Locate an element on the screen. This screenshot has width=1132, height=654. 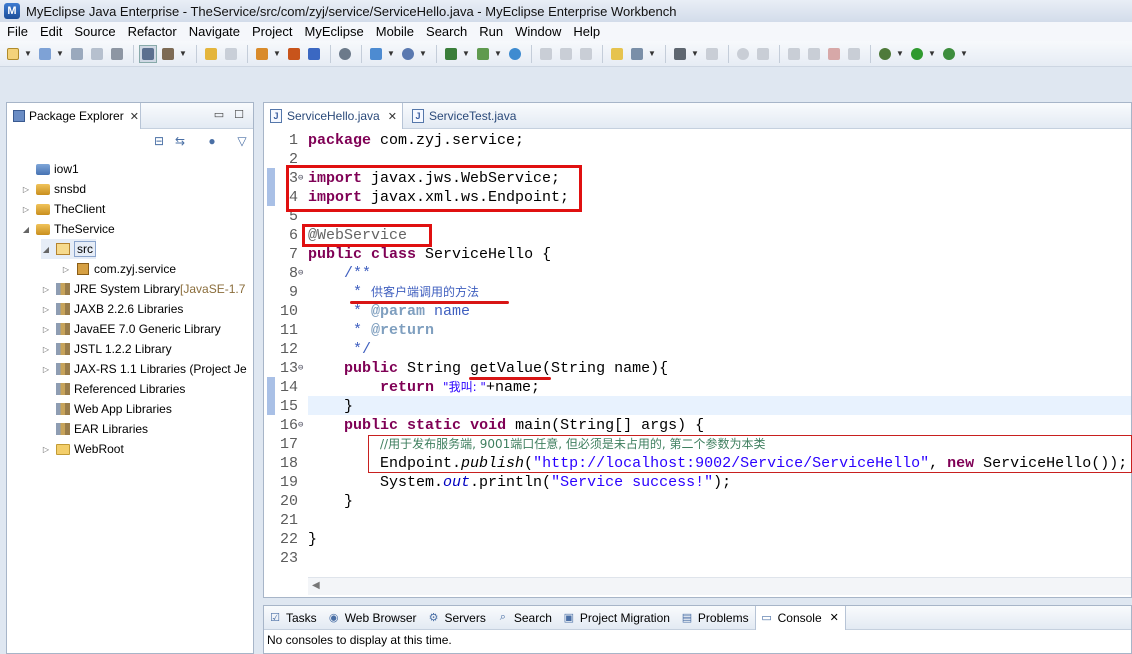
menu-myeclipse: MyEclipse is located at coordinates (334, 31).